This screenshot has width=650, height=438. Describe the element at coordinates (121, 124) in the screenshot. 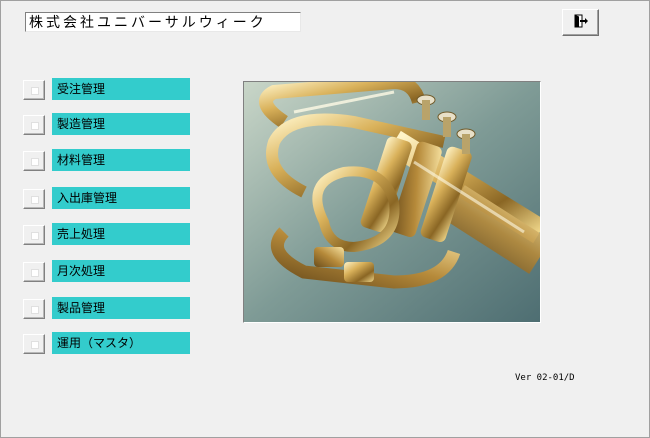

I see `menu-label-manufacturing: 製造管理` at that location.